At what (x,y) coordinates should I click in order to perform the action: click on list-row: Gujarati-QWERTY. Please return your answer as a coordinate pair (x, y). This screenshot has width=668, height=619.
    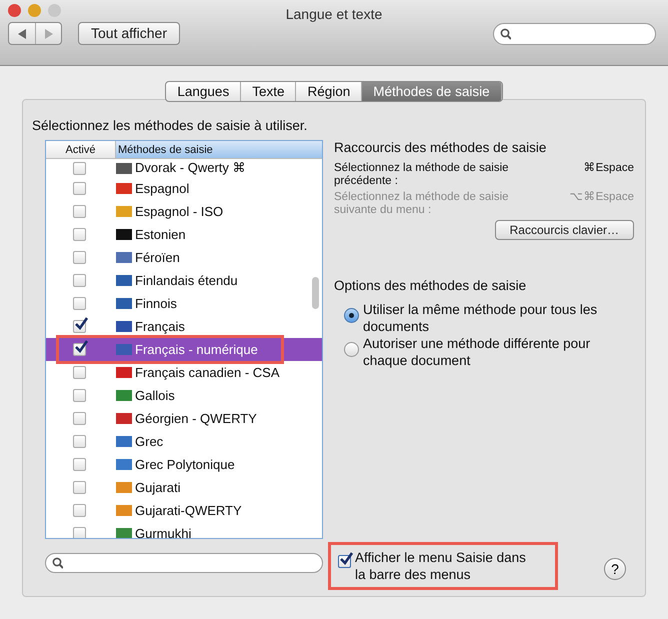
    Looking at the image, I should click on (184, 510).